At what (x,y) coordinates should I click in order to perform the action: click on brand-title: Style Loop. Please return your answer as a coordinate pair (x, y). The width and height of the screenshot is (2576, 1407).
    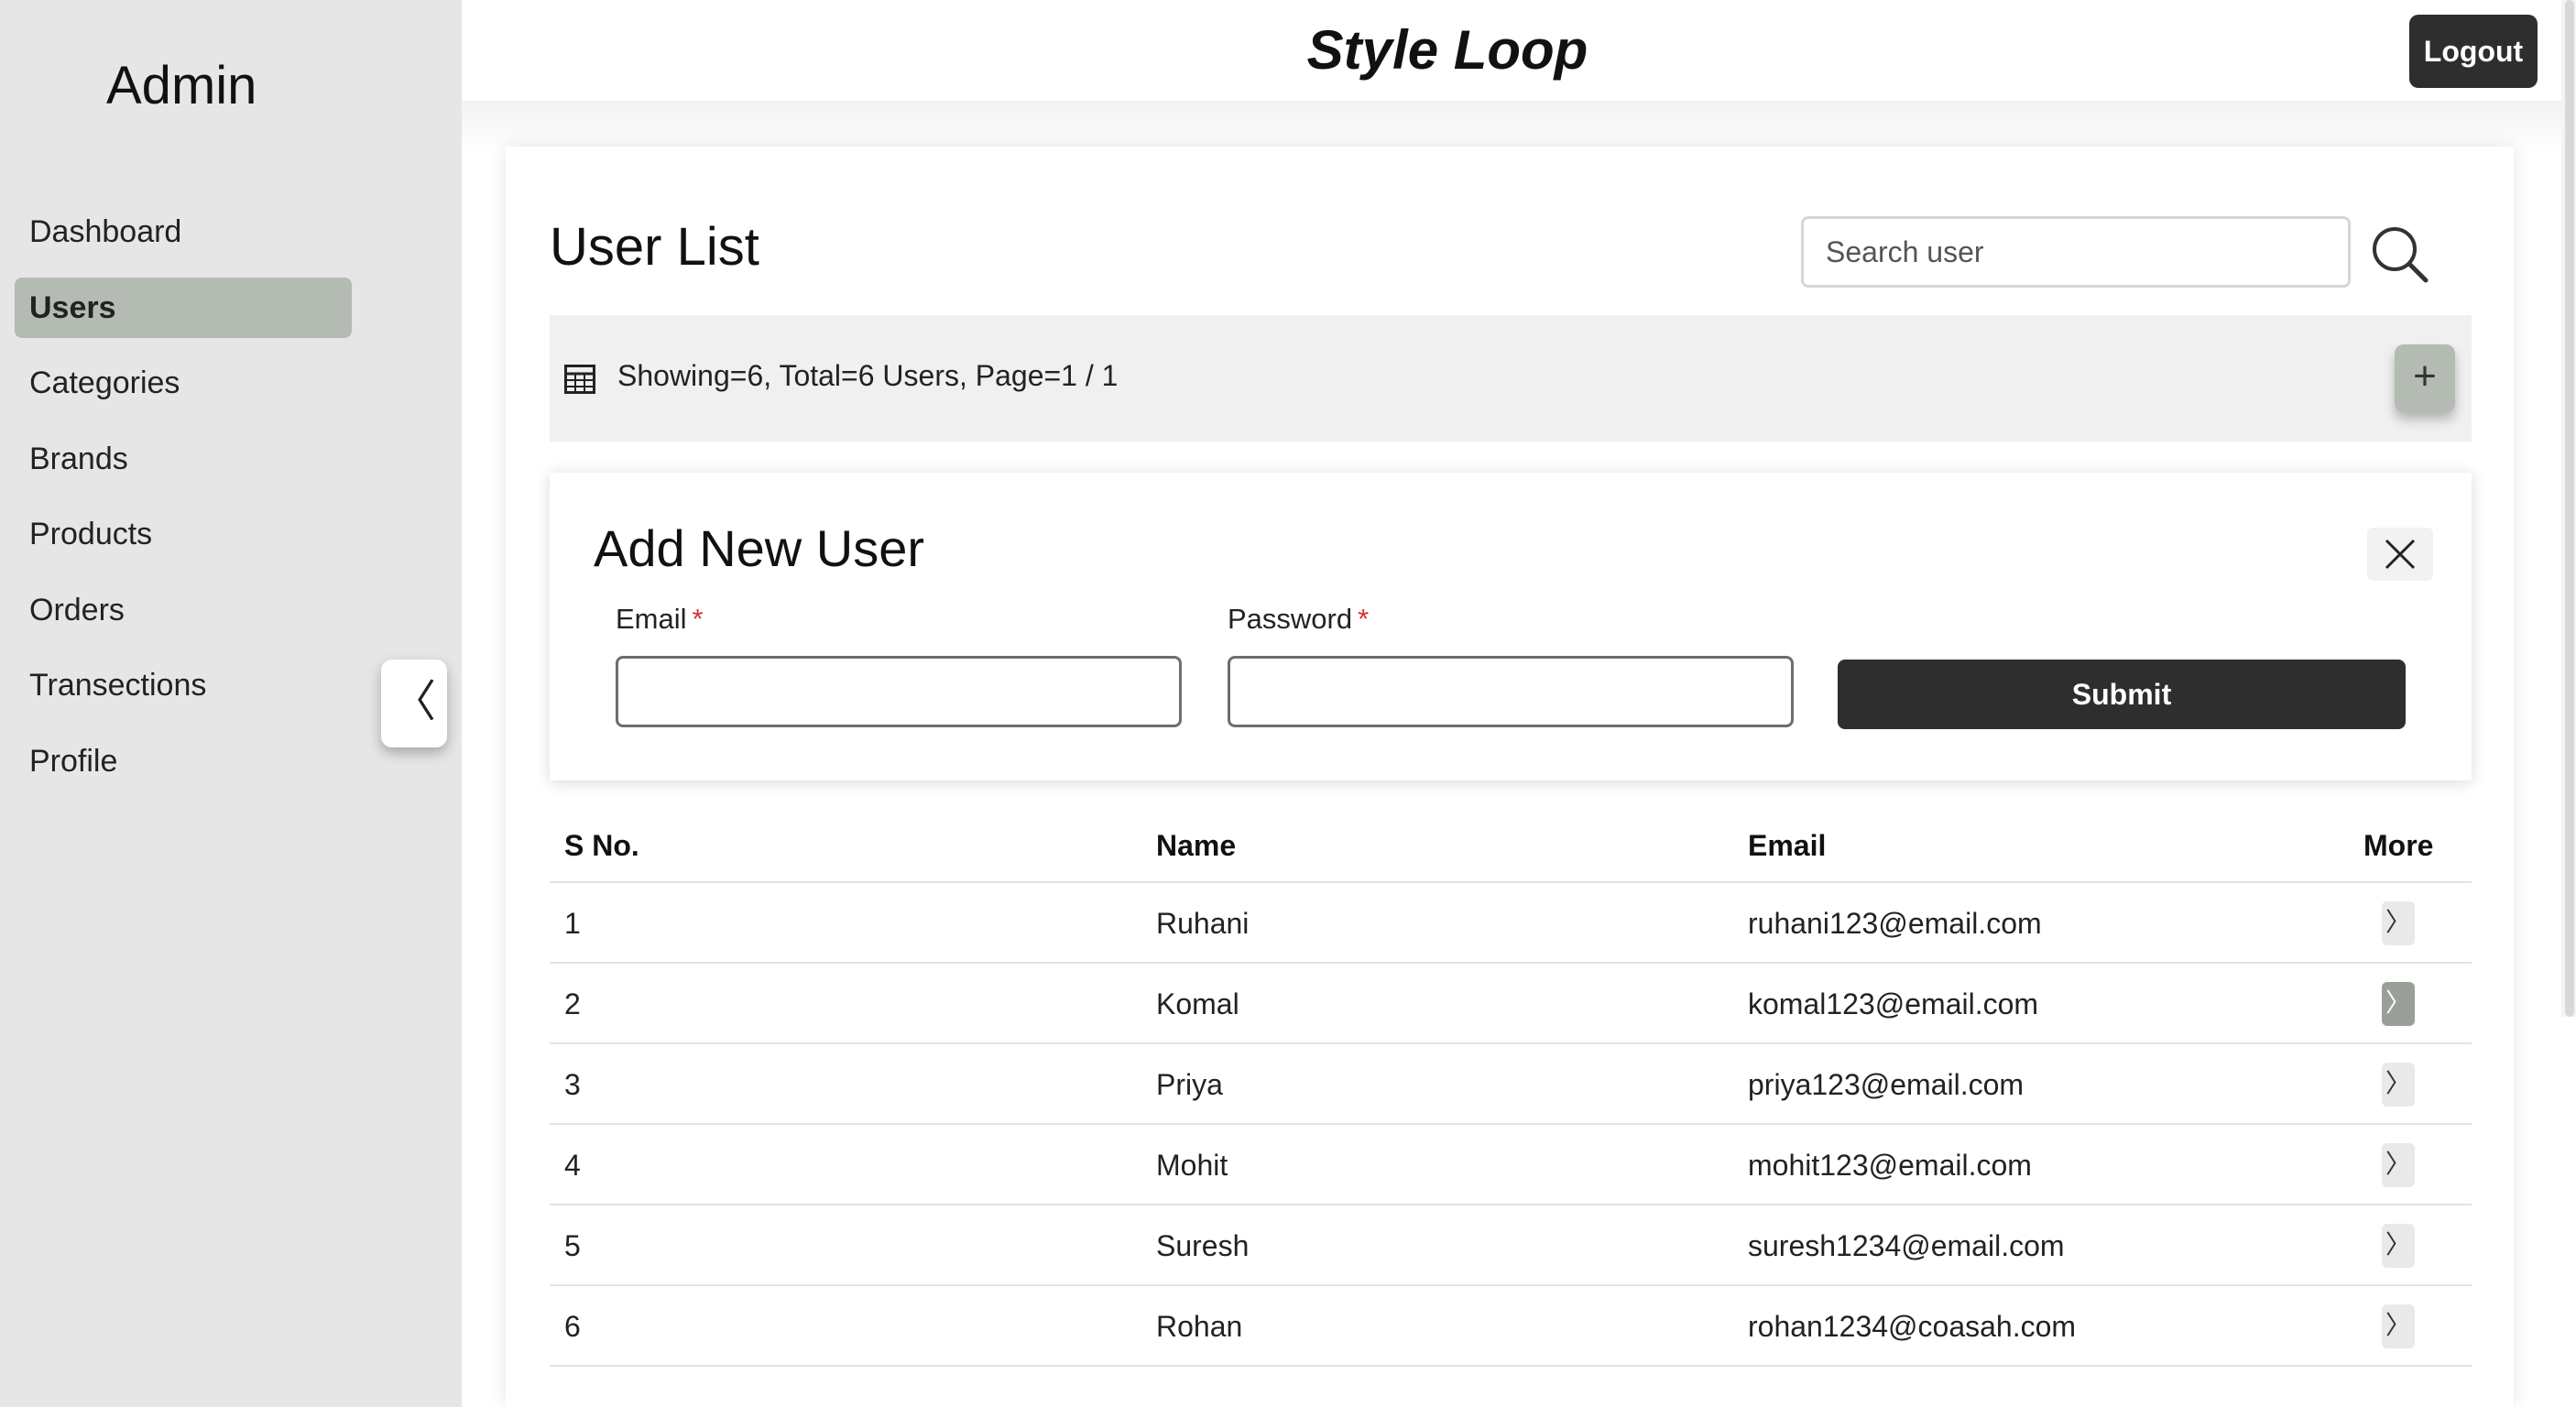
    Looking at the image, I should click on (1447, 50).